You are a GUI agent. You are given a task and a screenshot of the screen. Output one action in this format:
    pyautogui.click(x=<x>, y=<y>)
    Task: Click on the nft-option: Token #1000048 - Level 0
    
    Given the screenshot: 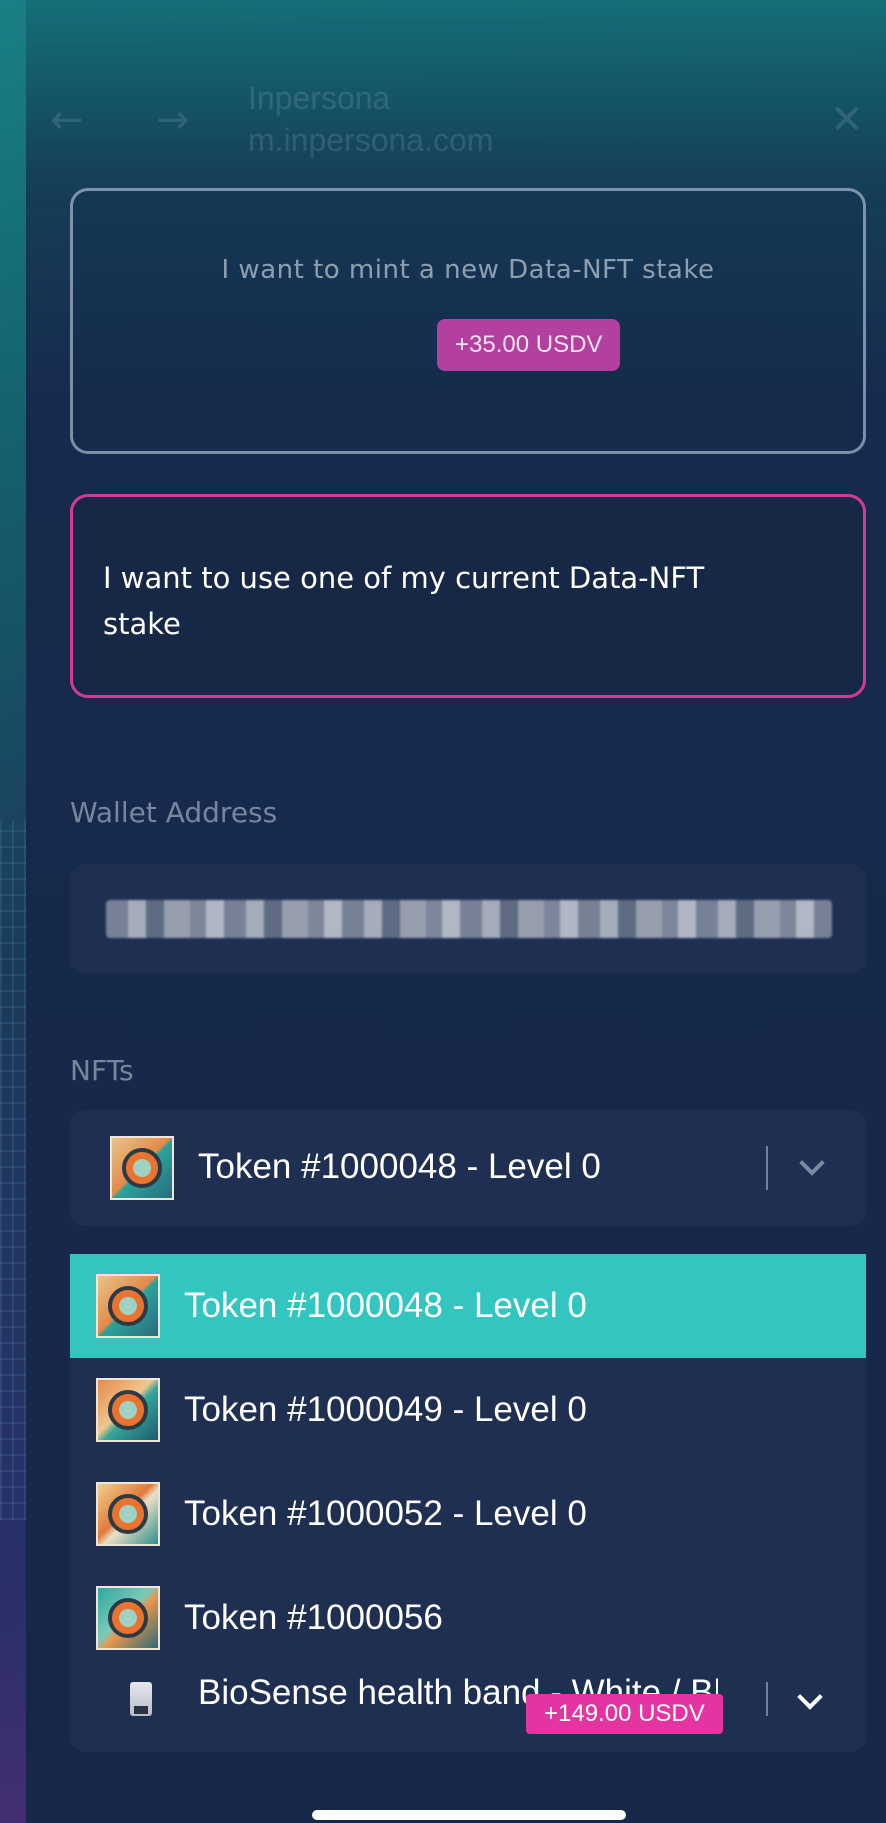 What is the action you would take?
    pyautogui.click(x=468, y=1306)
    